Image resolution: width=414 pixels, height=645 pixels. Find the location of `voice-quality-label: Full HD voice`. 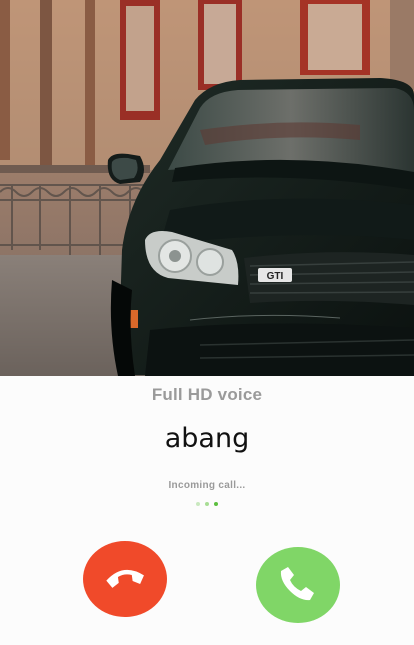

voice-quality-label: Full HD voice is located at coordinates (207, 394).